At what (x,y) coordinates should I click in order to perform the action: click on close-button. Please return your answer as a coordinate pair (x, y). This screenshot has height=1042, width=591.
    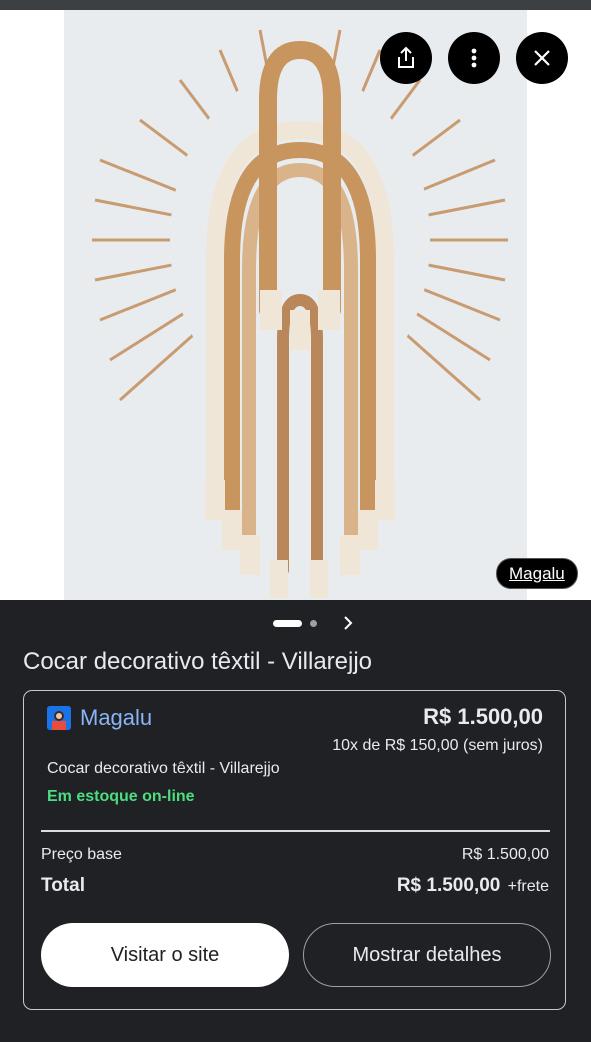
    Looking at the image, I should click on (542, 58).